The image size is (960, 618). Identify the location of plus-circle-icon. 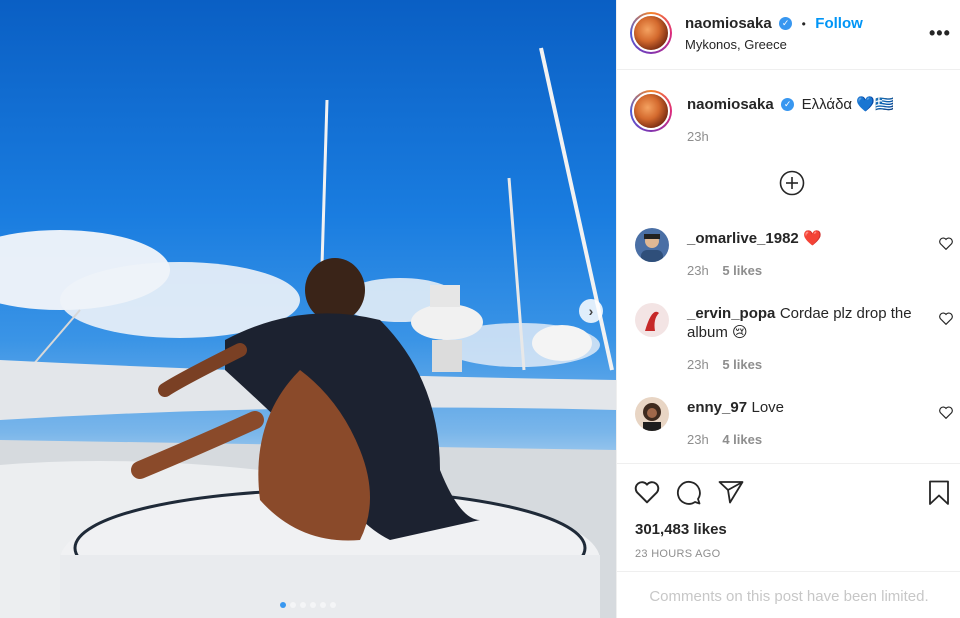
(792, 185).